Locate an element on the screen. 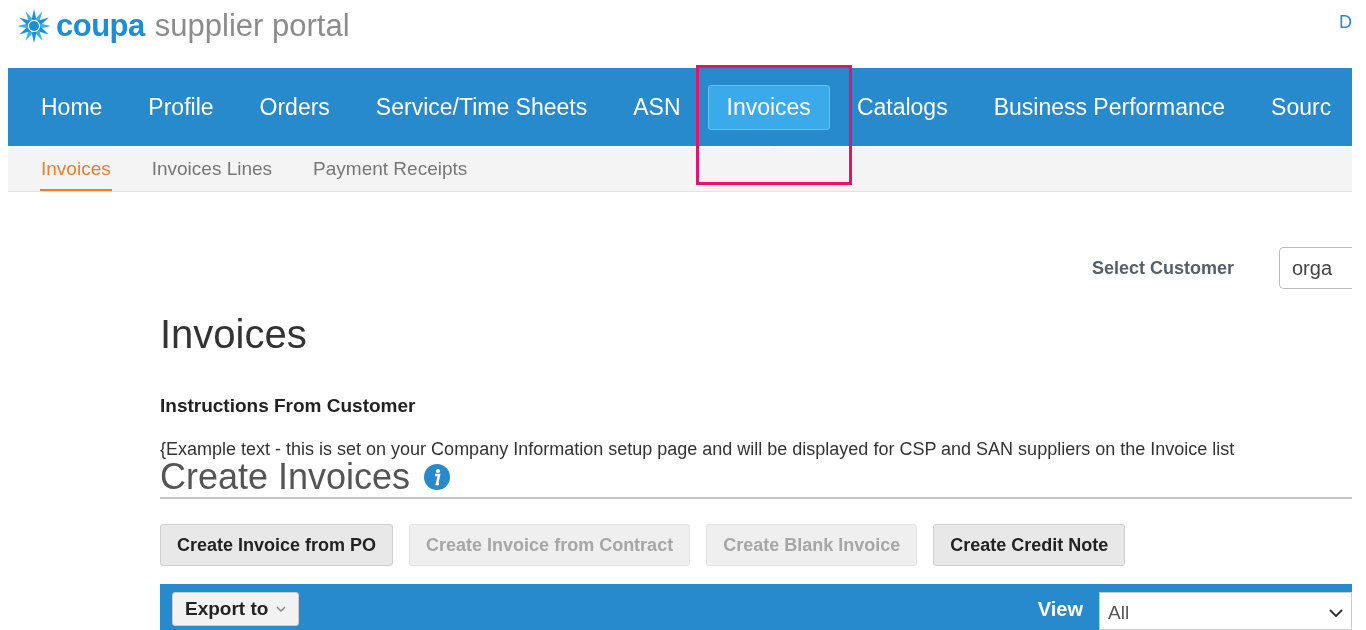  view-select: All is located at coordinates (1225, 611).